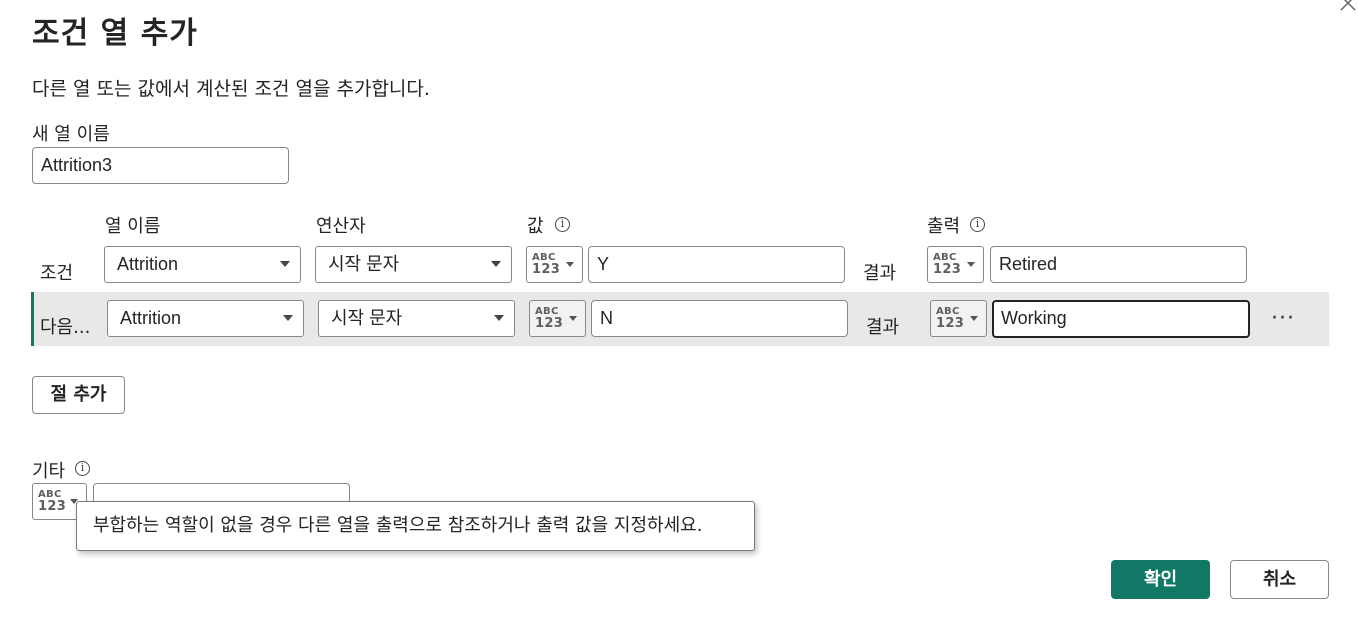 This screenshot has height=634, width=1358. I want to click on selected-row-indicator, so click(32, 319).